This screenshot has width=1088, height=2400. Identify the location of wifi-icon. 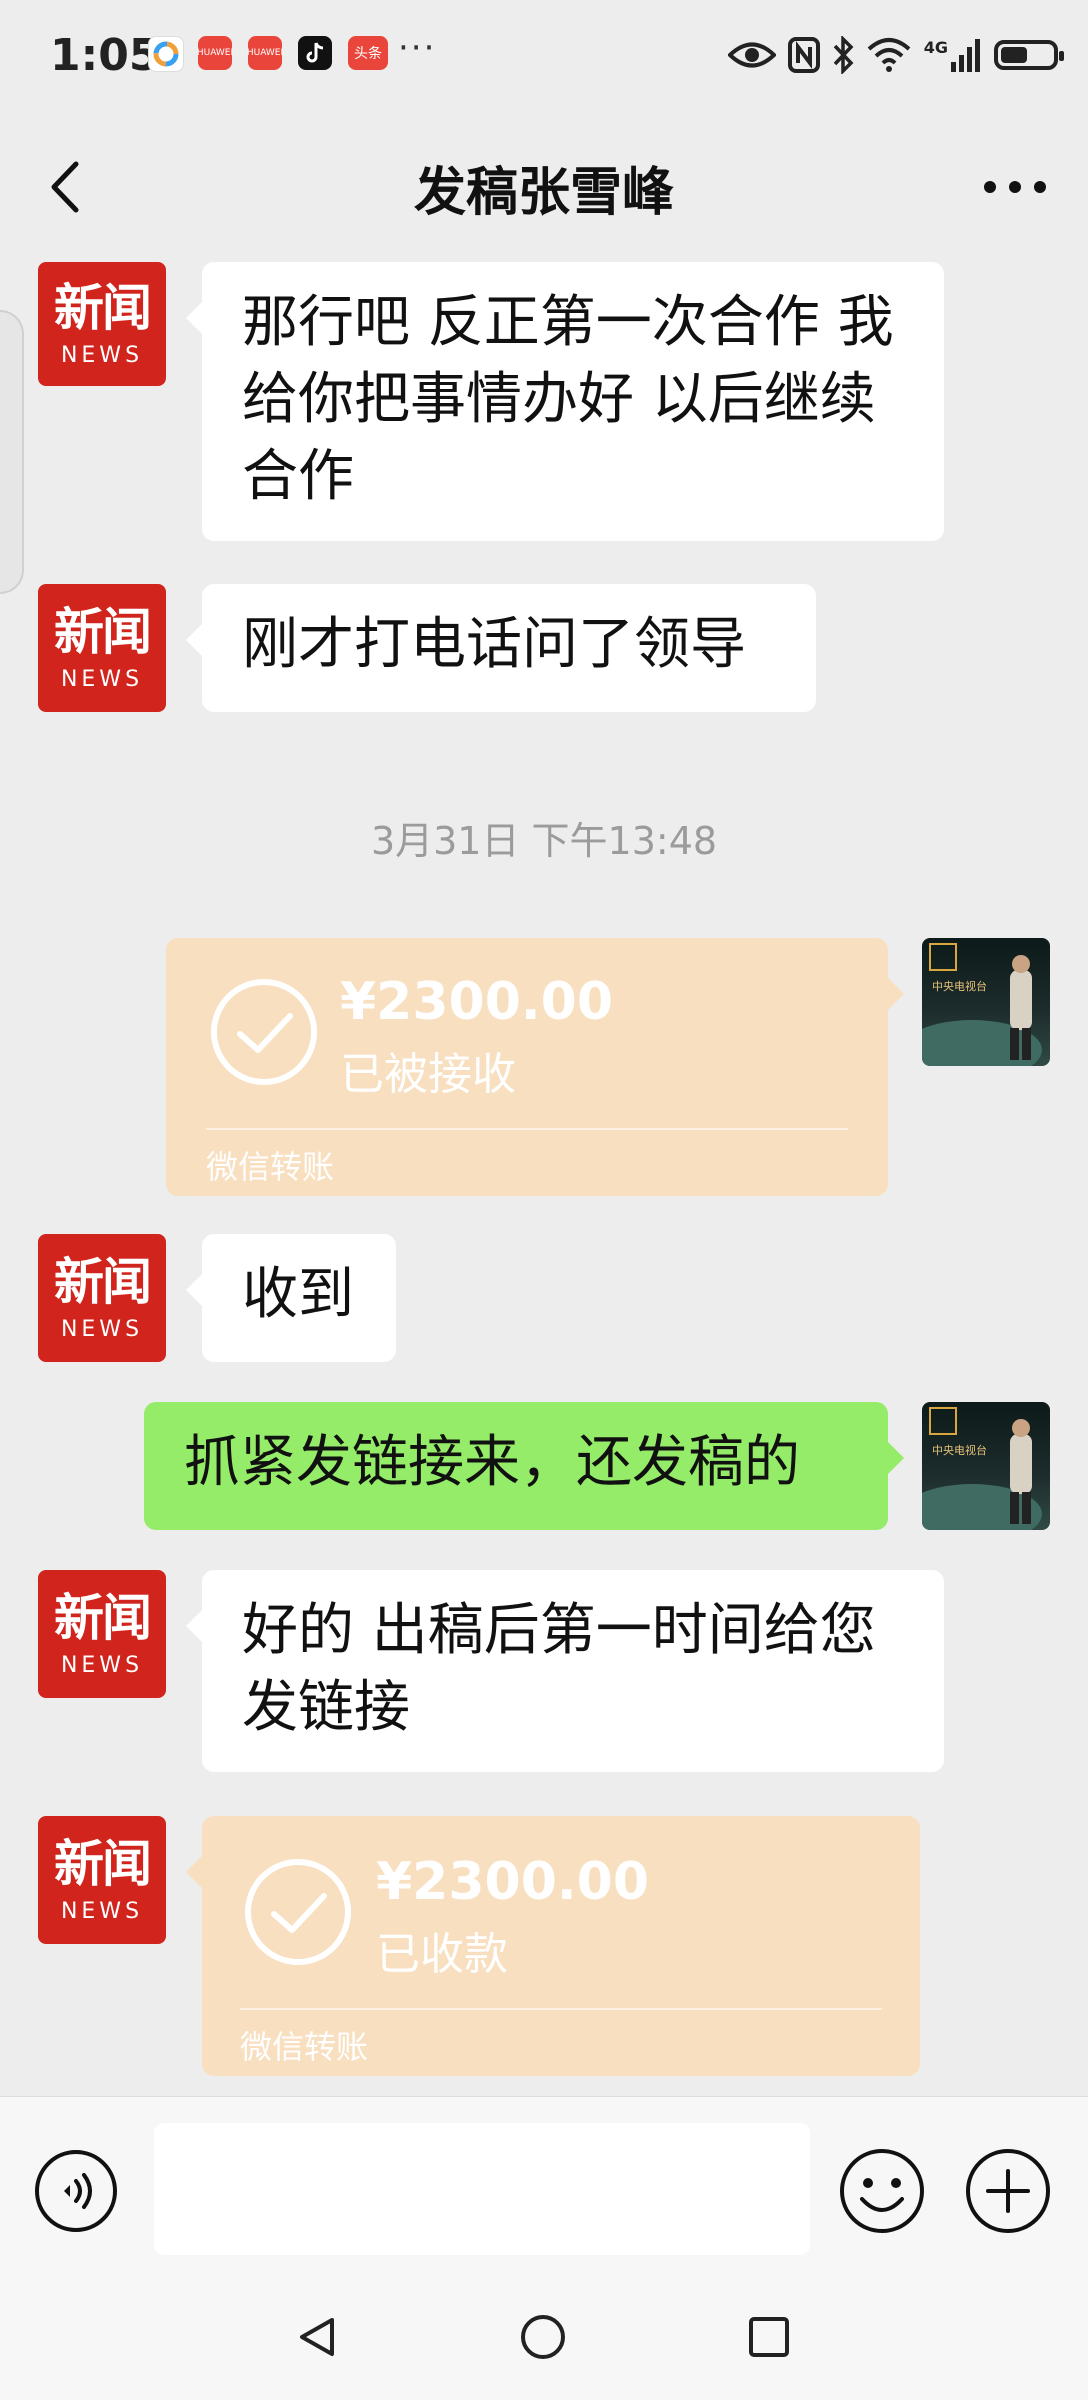
(889, 55).